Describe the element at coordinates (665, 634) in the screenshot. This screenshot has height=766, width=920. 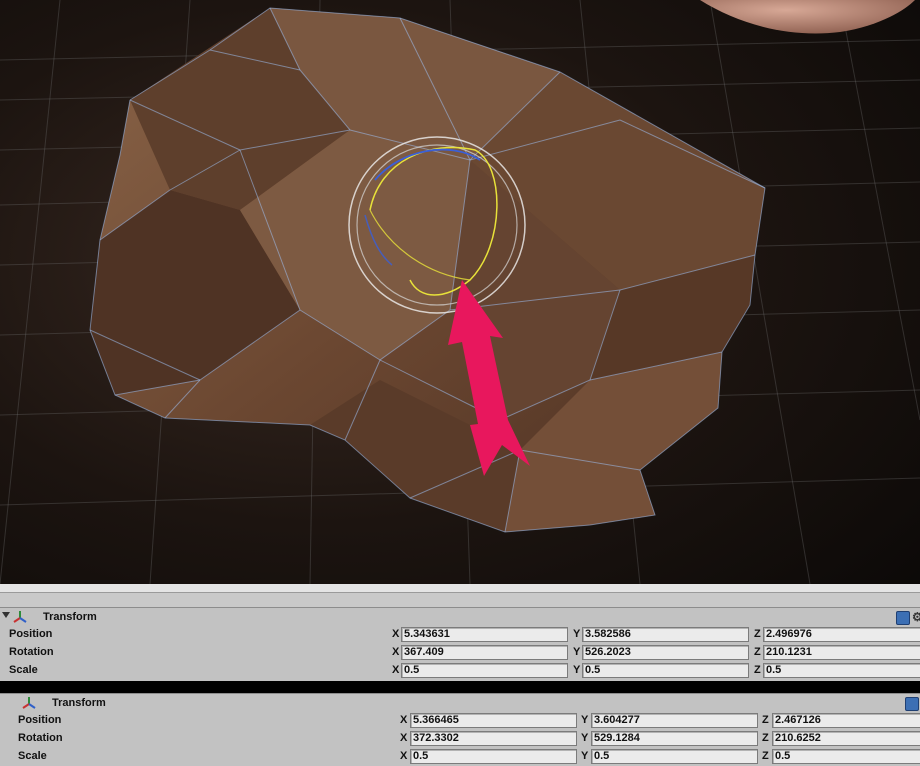
I see `position-y-field: 3.582586` at that location.